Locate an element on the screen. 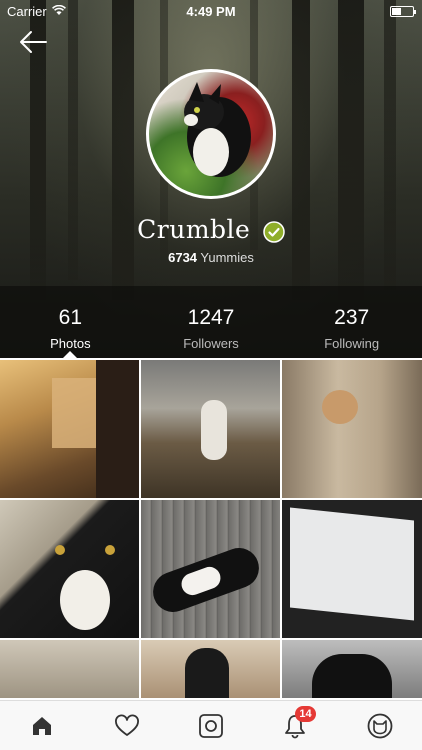  tab-likes is located at coordinates (127, 726).